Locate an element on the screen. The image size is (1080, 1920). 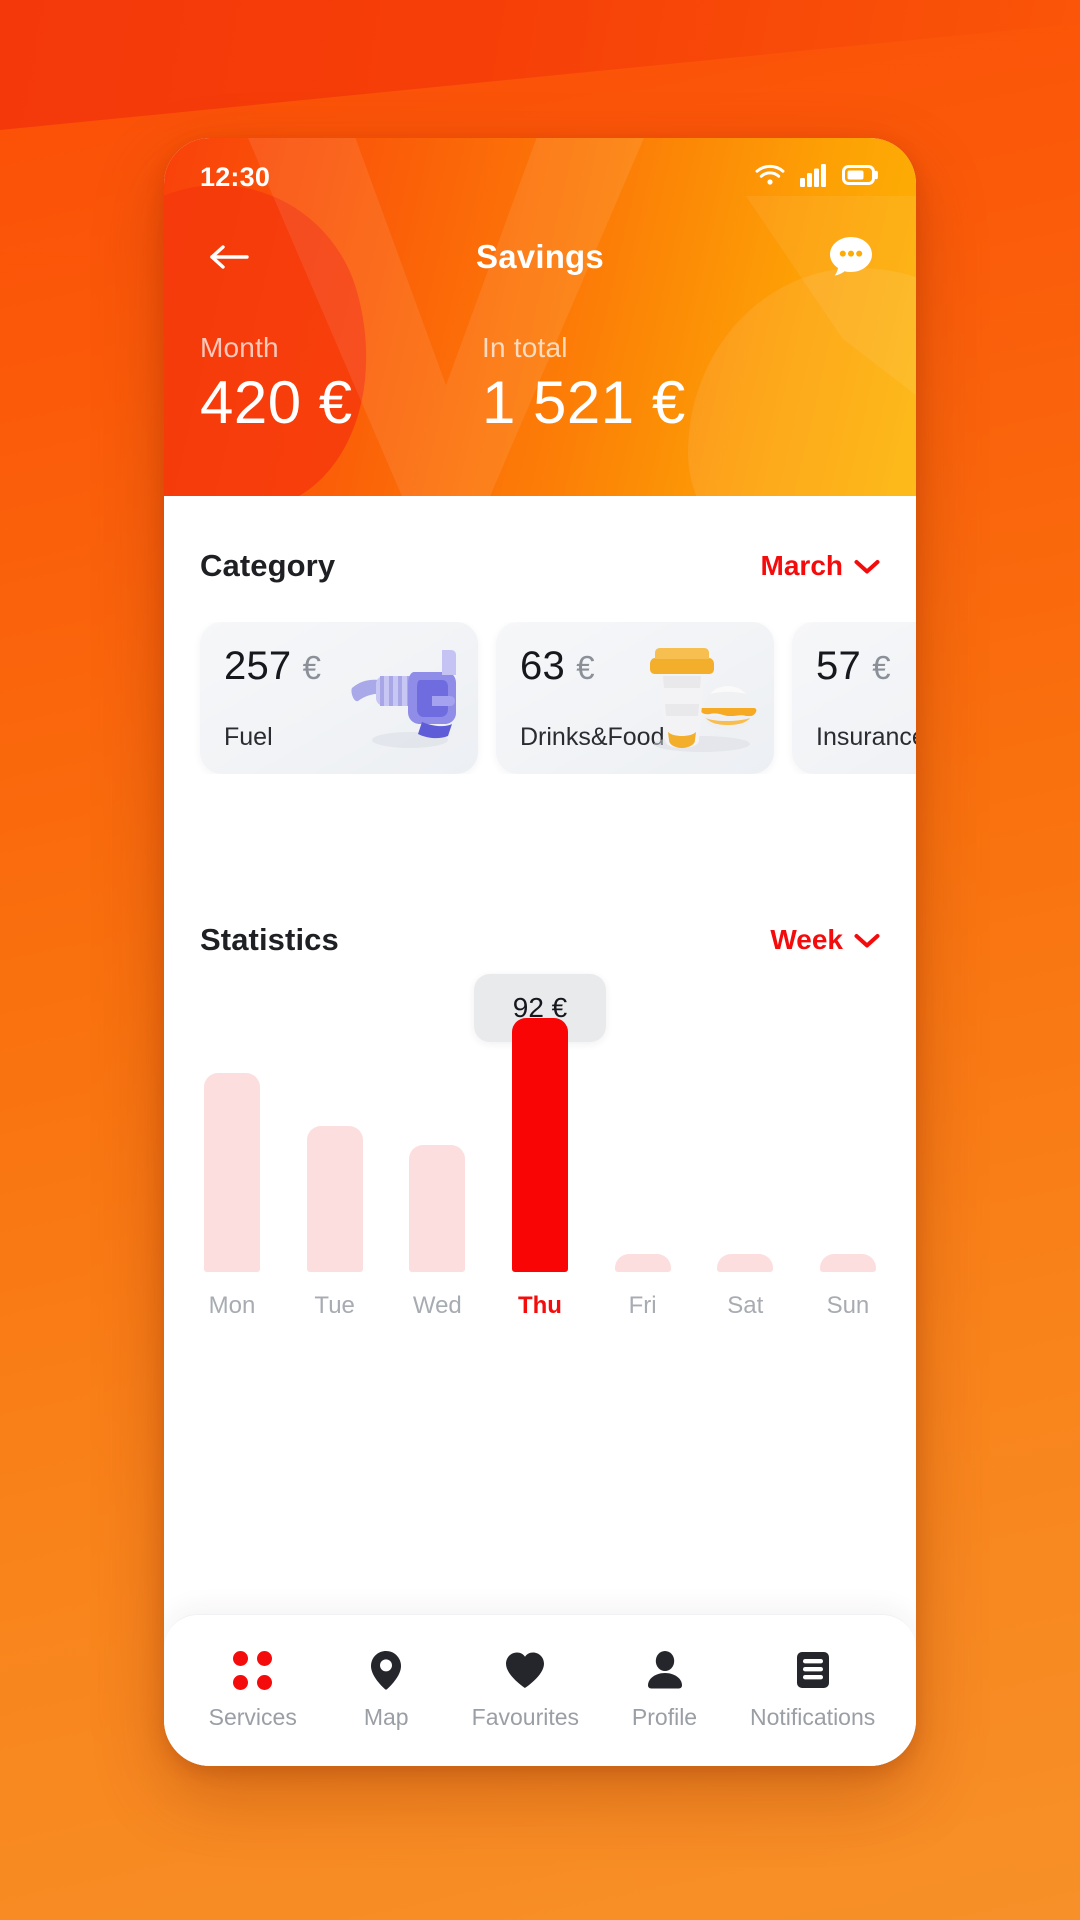
chart-plot-area: Mon Tue Wed Thu Fri Sat Sun is located at coordinates (540, 1160).